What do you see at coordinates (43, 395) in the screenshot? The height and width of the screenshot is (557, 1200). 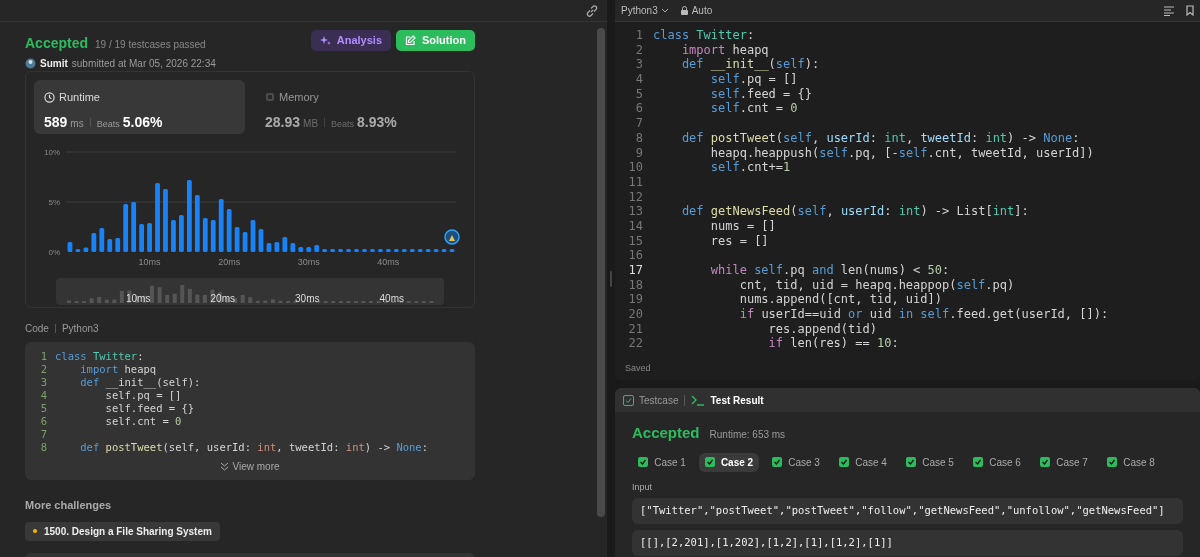 I see `line-number: 4` at bounding box center [43, 395].